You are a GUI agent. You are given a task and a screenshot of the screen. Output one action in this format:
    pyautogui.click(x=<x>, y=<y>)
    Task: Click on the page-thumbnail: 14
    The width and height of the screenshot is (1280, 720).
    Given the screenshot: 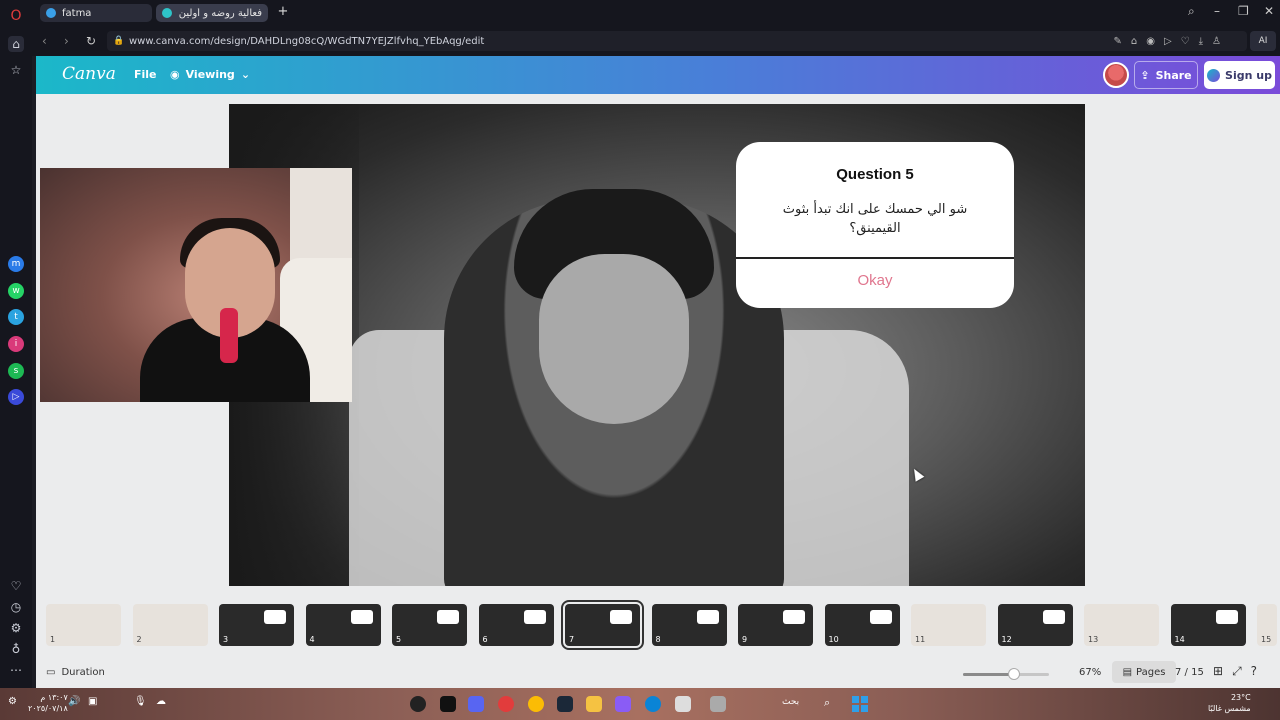 What is the action you would take?
    pyautogui.click(x=1208, y=625)
    